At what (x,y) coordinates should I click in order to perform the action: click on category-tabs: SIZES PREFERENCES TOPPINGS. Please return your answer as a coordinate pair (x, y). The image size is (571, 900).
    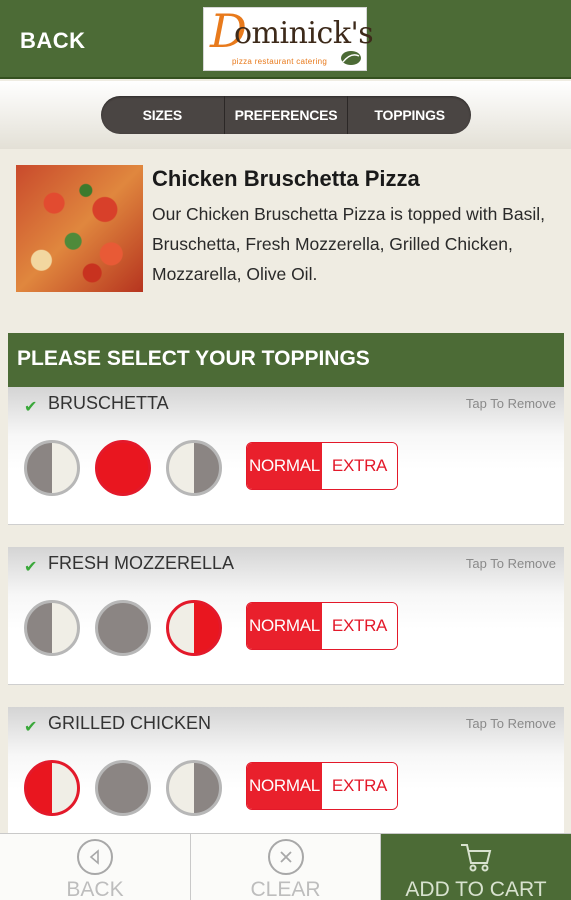
    Looking at the image, I should click on (286, 115).